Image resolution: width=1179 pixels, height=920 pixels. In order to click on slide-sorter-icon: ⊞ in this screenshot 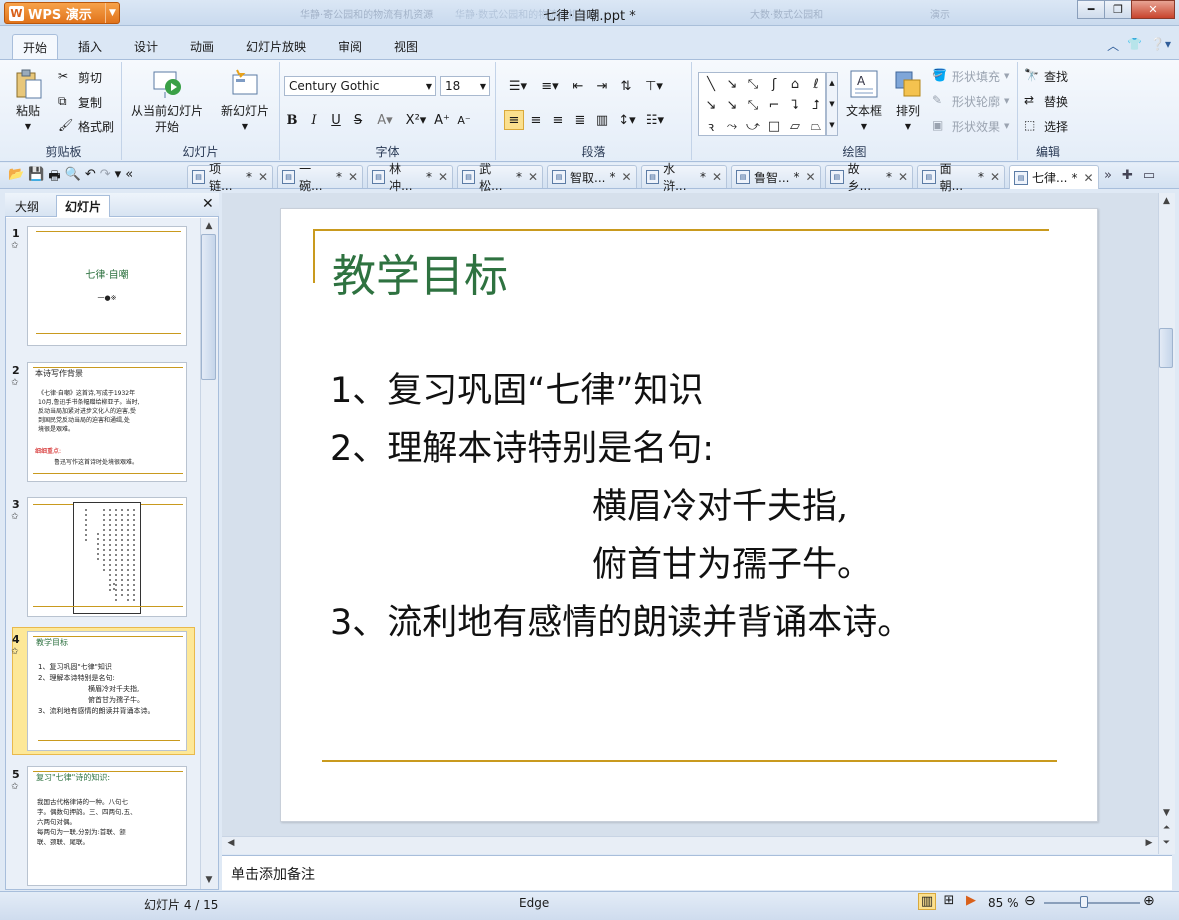, I will do `click(949, 901)`.